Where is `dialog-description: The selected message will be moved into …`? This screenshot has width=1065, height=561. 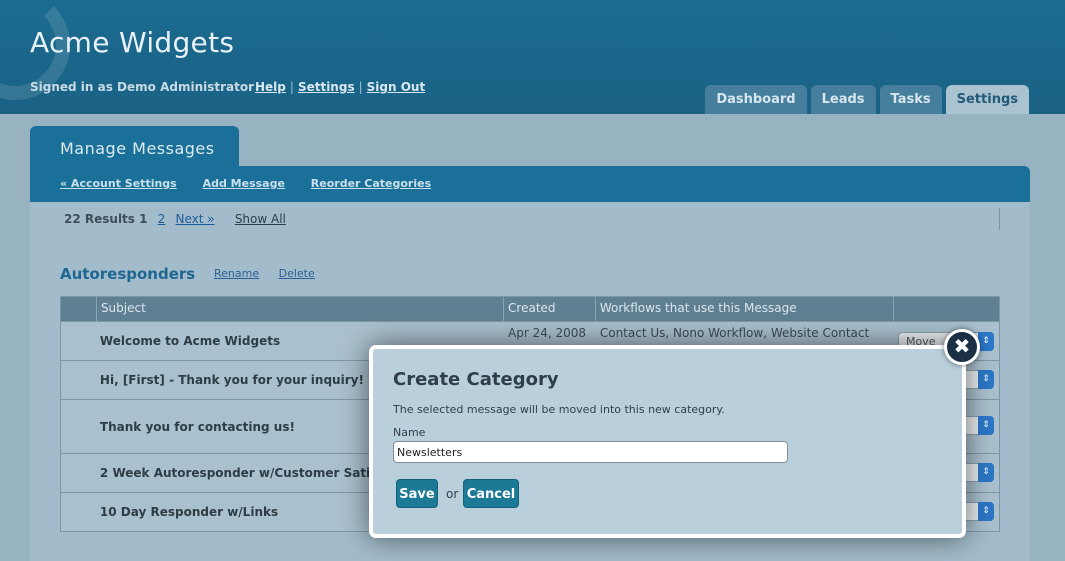
dialog-description: The selected message will be moved into … is located at coordinates (559, 409).